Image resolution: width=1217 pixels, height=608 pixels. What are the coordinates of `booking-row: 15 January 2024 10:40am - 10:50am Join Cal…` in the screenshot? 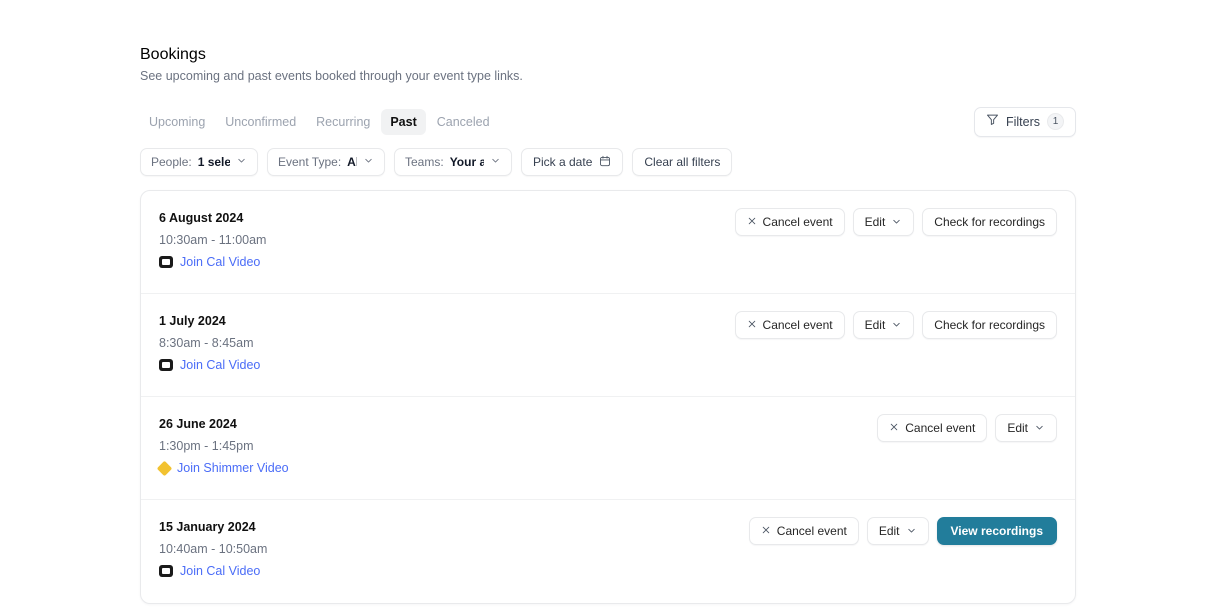 It's located at (608, 551).